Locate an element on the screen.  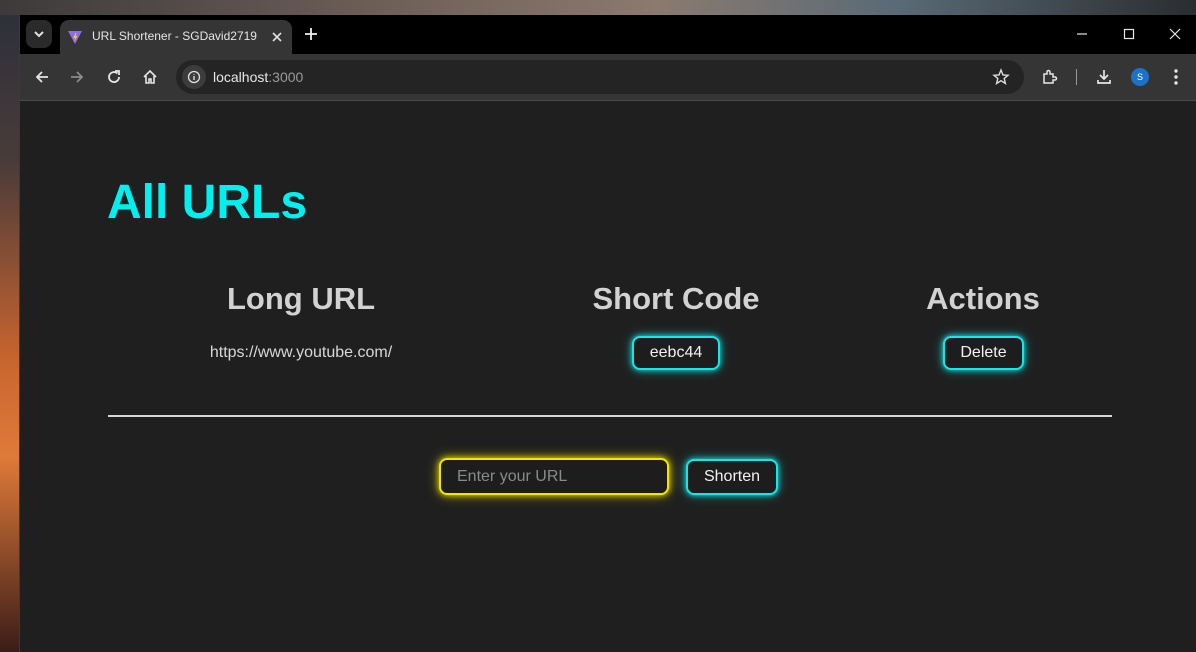
back-button is located at coordinates (42, 77).